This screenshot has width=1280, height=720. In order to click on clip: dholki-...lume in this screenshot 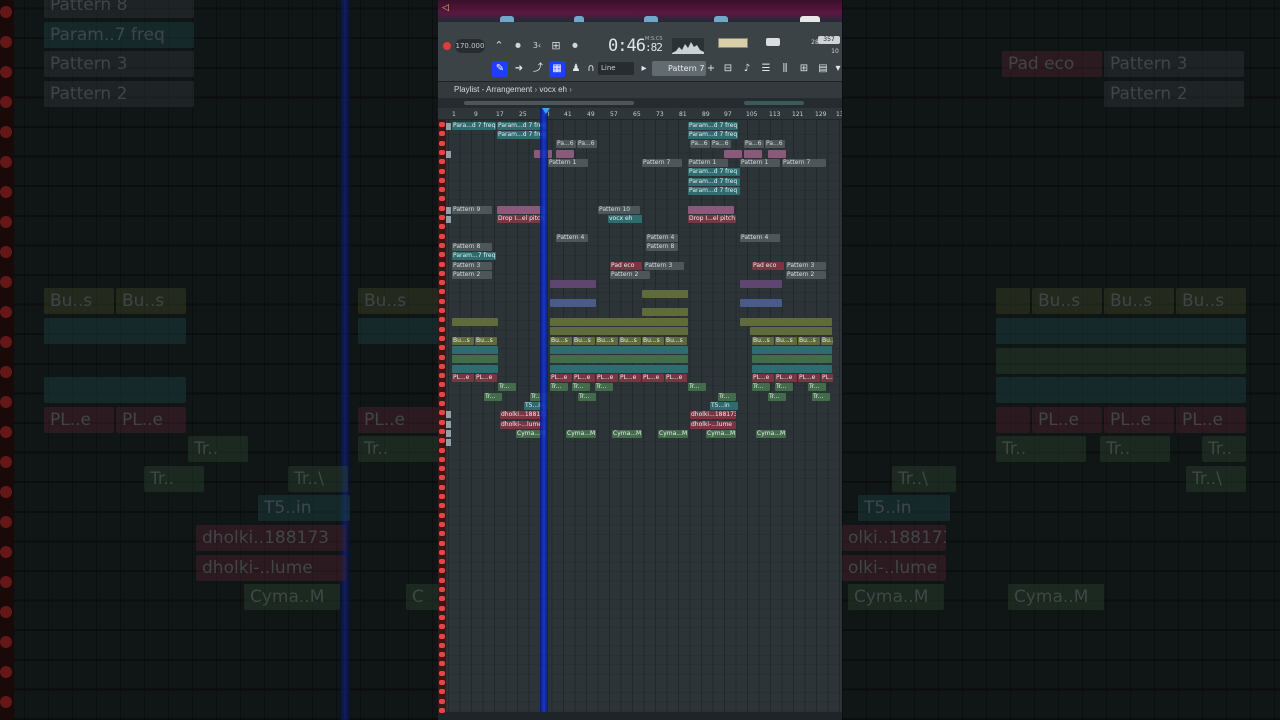, I will do `click(713, 425)`.